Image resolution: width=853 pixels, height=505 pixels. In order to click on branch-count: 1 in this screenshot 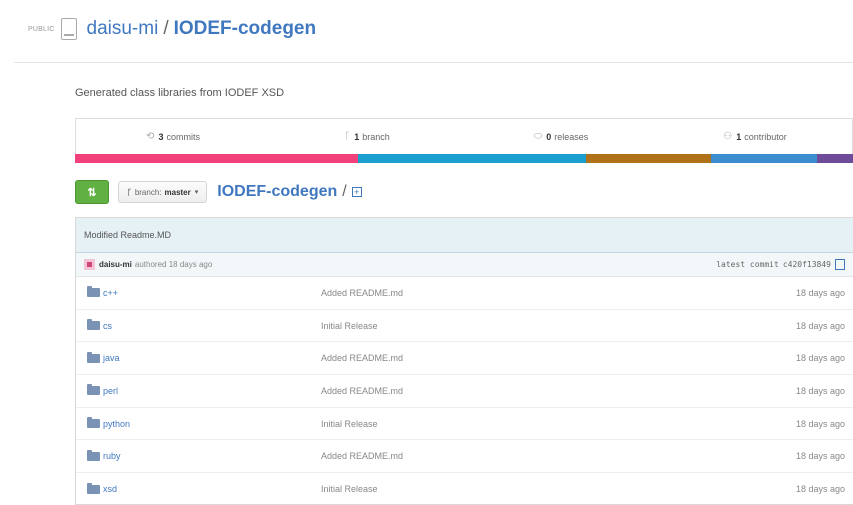, I will do `click(357, 136)`.